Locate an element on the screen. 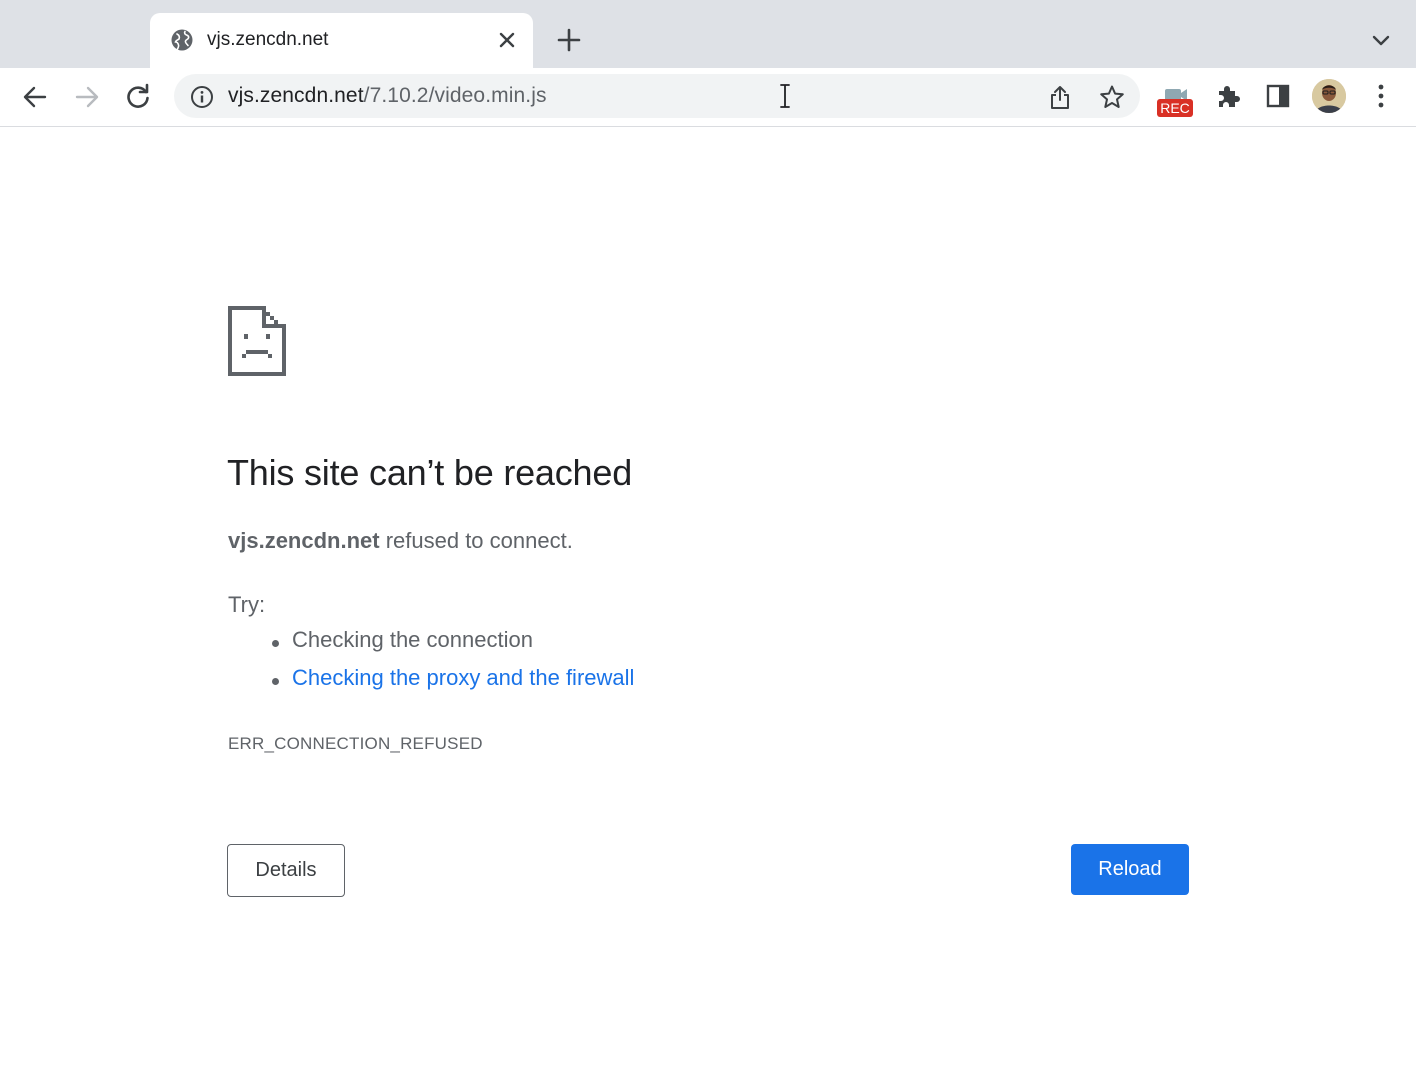  tab-title: vjs.zencdn.net is located at coordinates (268, 39).